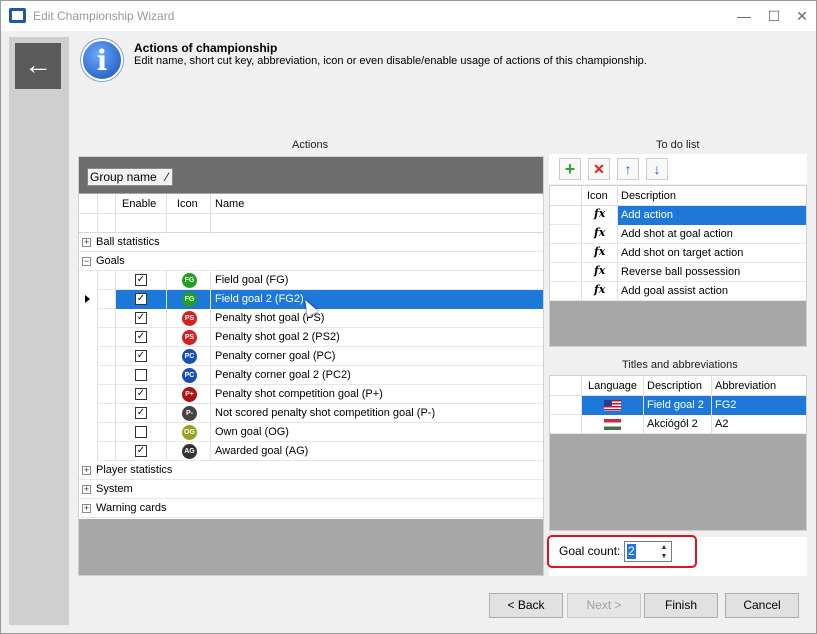 The height and width of the screenshot is (634, 817). Describe the element at coordinates (377, 318) in the screenshot. I see `action-name: Penalty shot goal (PS)` at that location.